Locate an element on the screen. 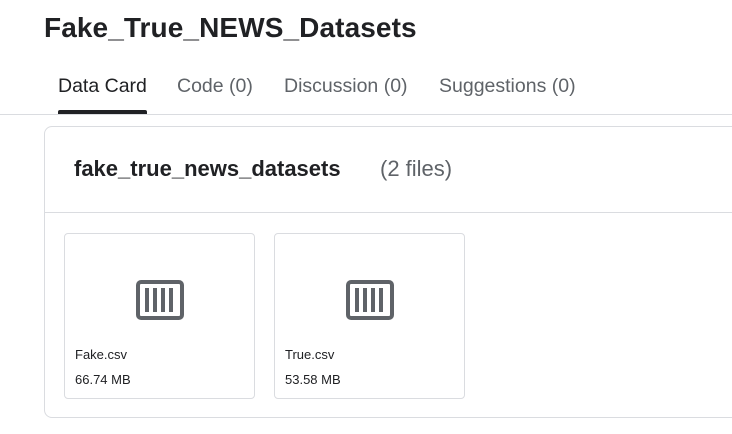 Image resolution: width=732 pixels, height=434 pixels. file-count: (2 files) is located at coordinates (416, 168).